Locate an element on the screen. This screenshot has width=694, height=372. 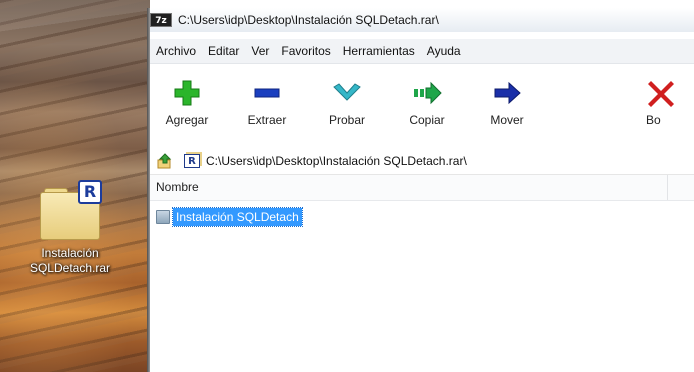
7zip-app-icon: 7z is located at coordinates (161, 20).